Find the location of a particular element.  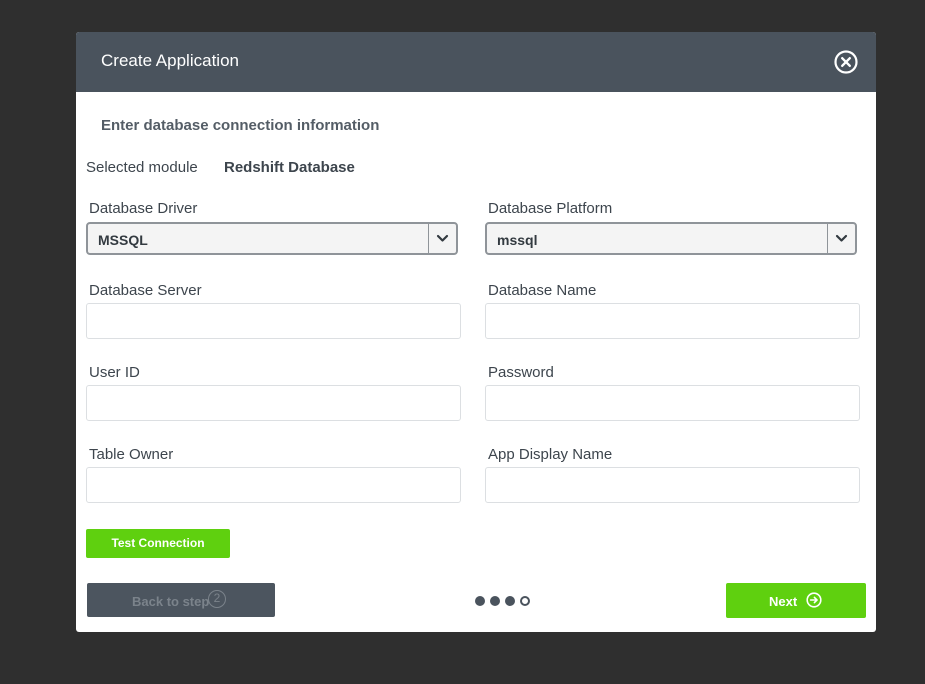

selected-module-label: Selected module is located at coordinates (142, 167).